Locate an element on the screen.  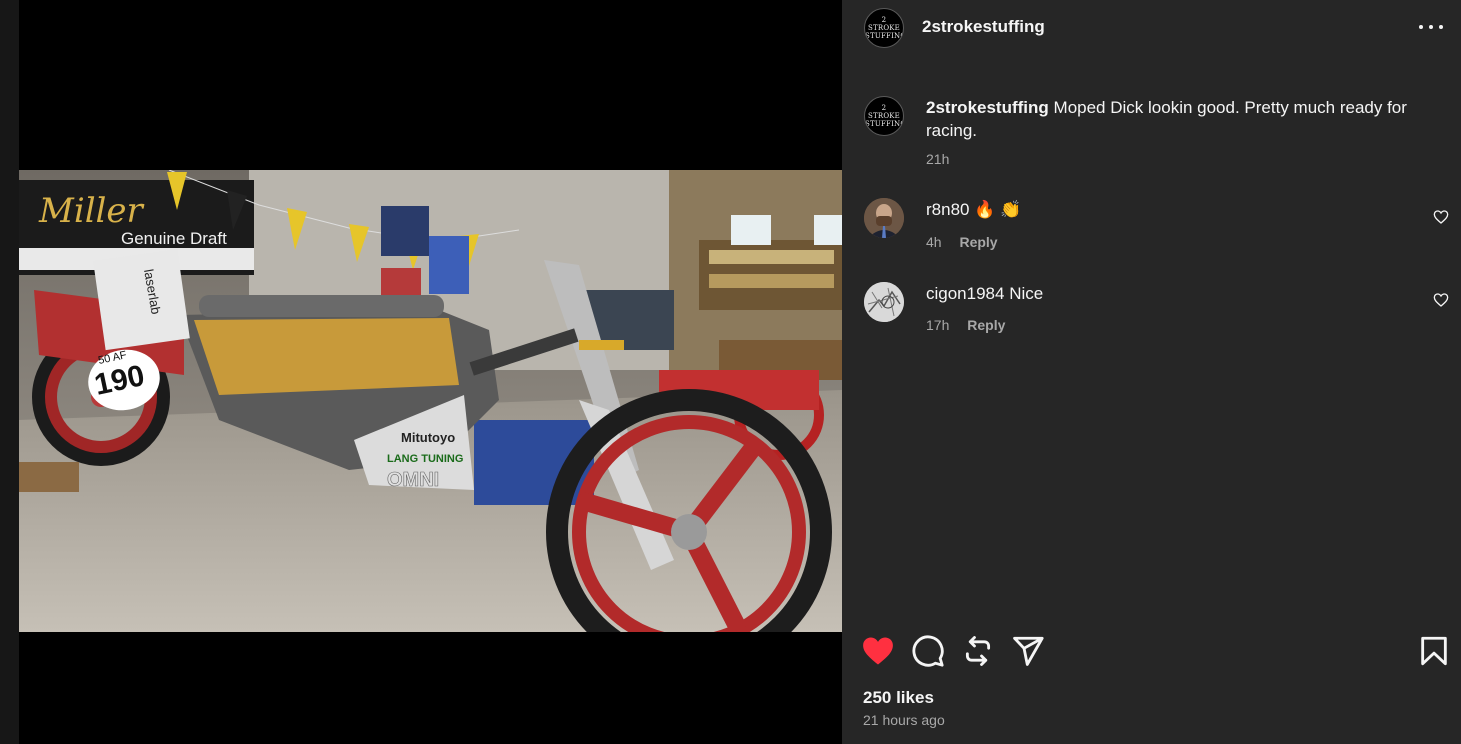
comment-body: Nice is located at coordinates (1026, 293).